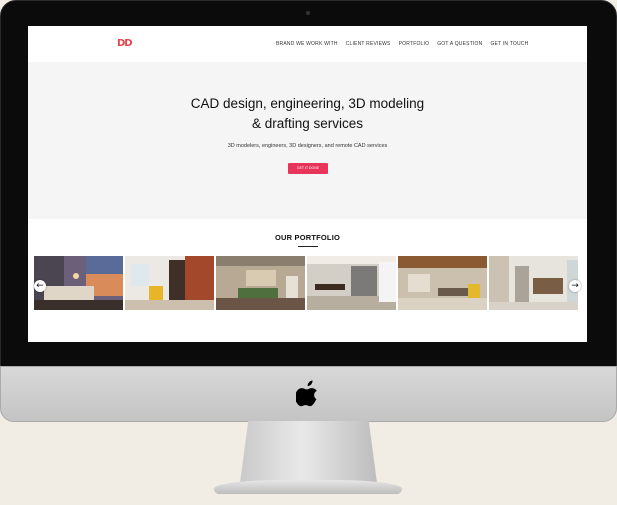 The image size is (617, 505). Describe the element at coordinates (459, 44) in the screenshot. I see `nav-question: GOT A QUESTION` at that location.